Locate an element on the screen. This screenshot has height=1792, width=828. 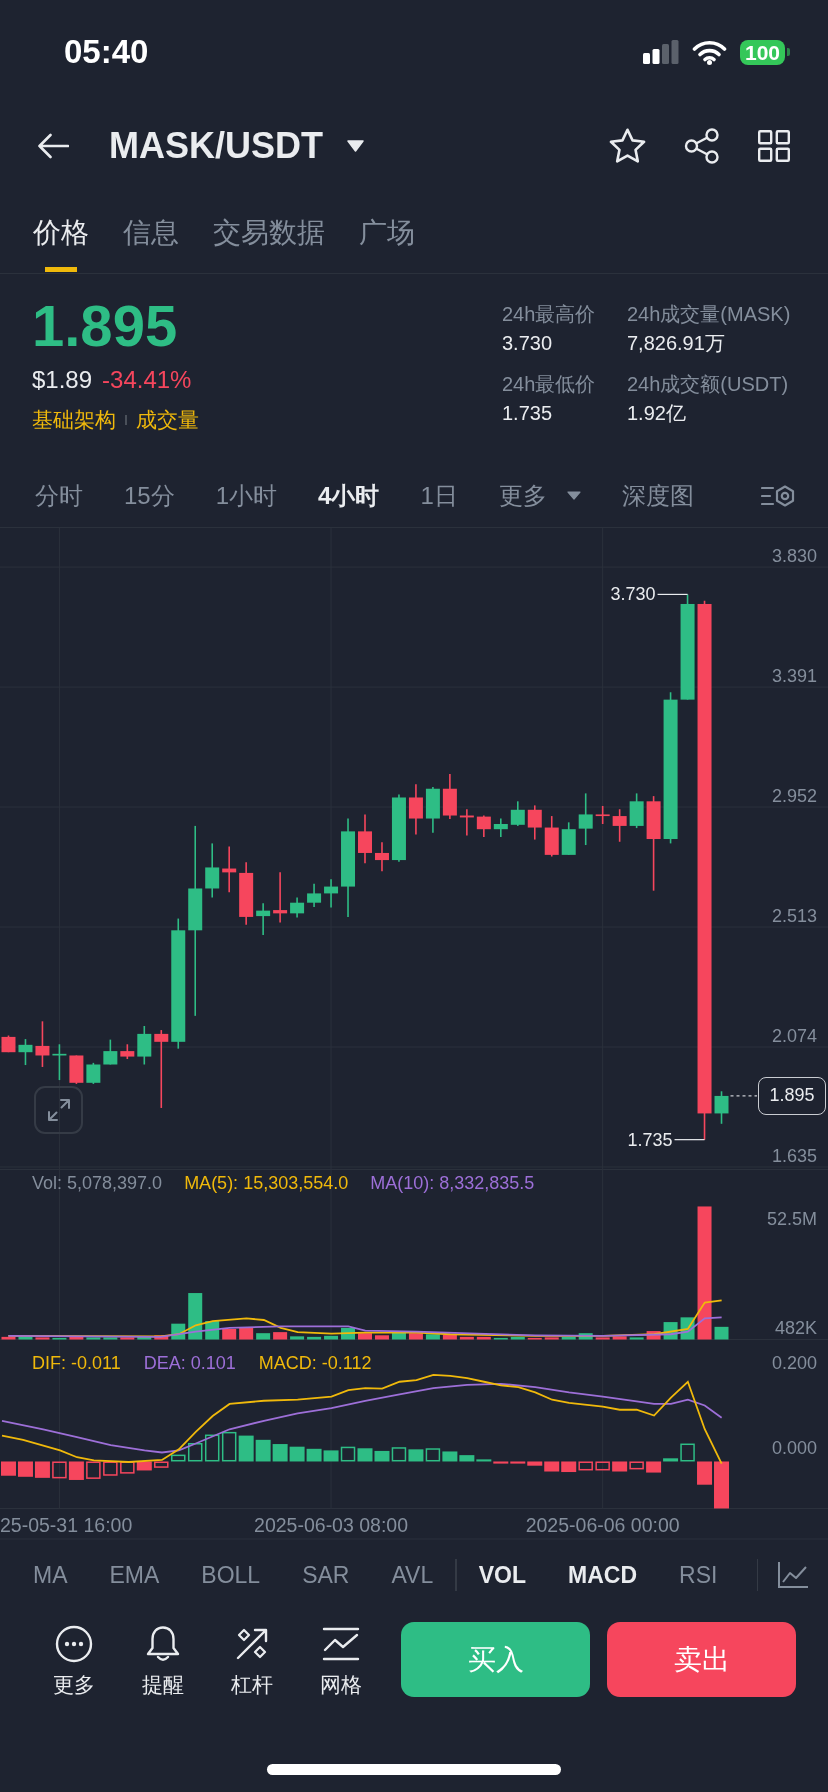
share-icon is located at coordinates (702, 146).